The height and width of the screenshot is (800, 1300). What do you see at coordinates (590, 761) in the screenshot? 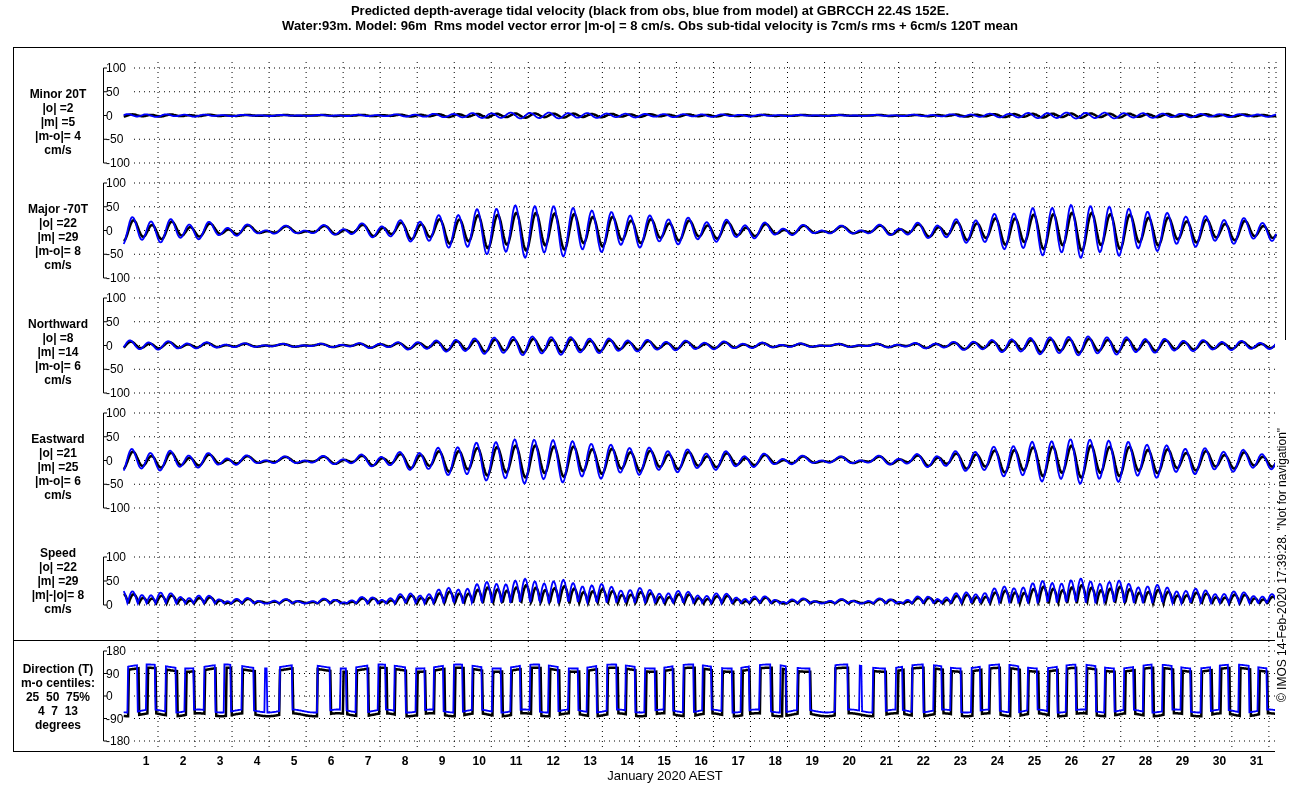
I see `x-tick-label: 13` at bounding box center [590, 761].